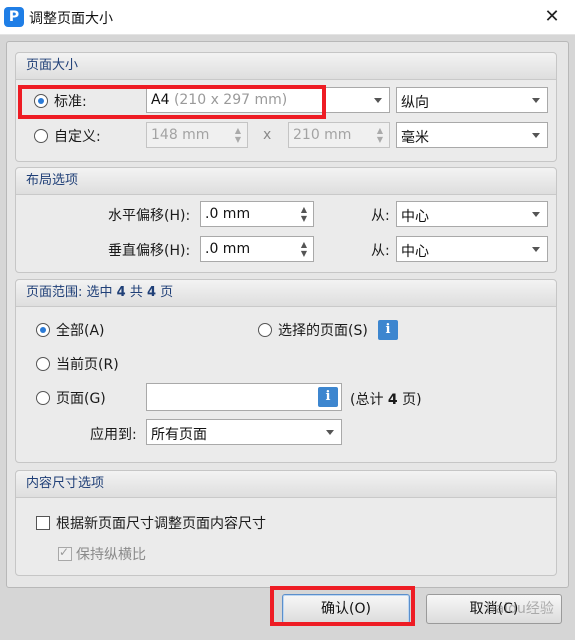  Describe the element at coordinates (257, 249) in the screenshot. I see `v-offset-stepper: .0 mm ▲ ▼` at that location.